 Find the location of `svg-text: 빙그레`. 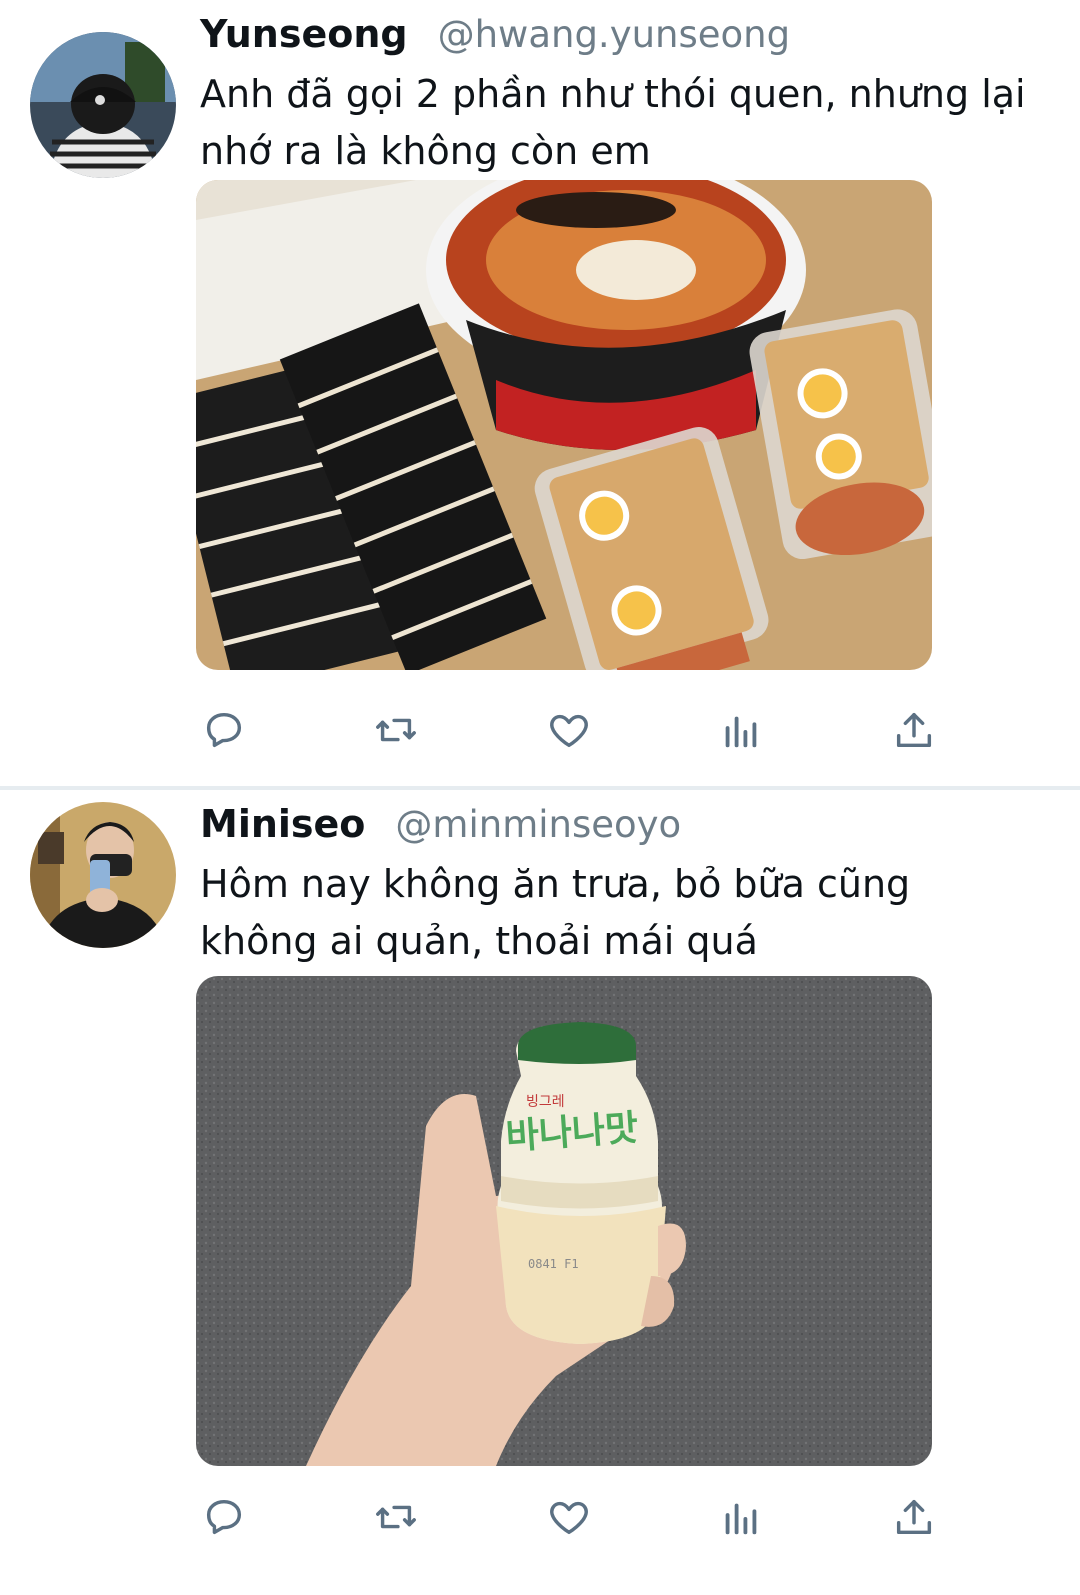

svg-text: 빙그레 is located at coordinates (545, 1102).